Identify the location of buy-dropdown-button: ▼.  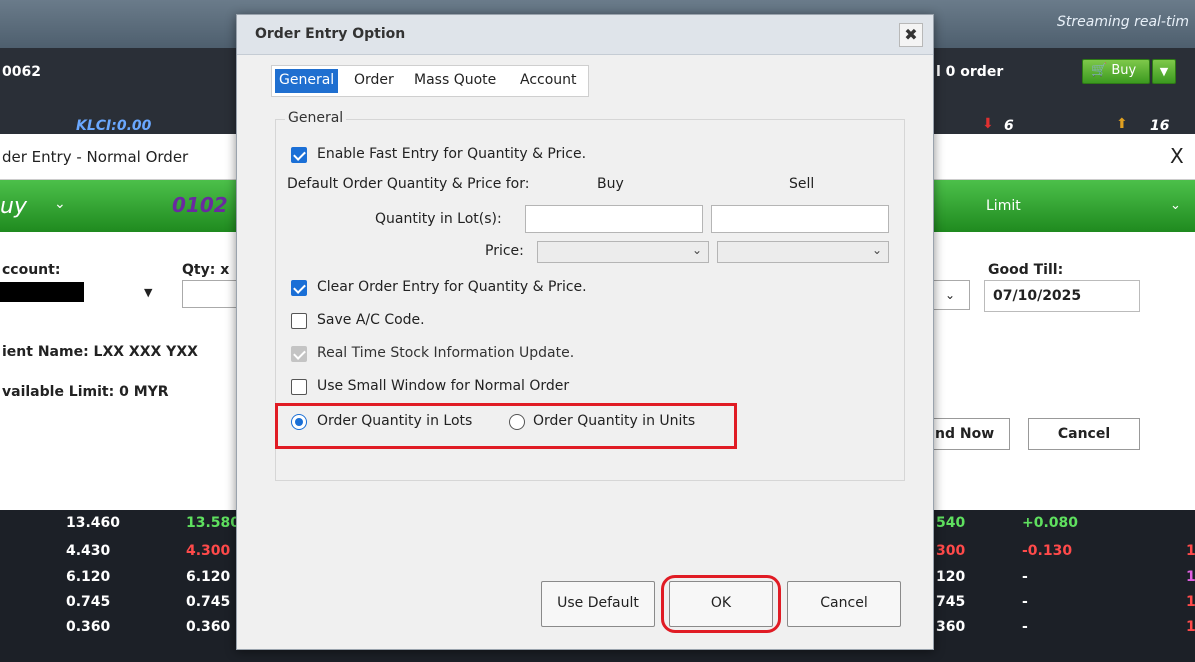
(1164, 71).